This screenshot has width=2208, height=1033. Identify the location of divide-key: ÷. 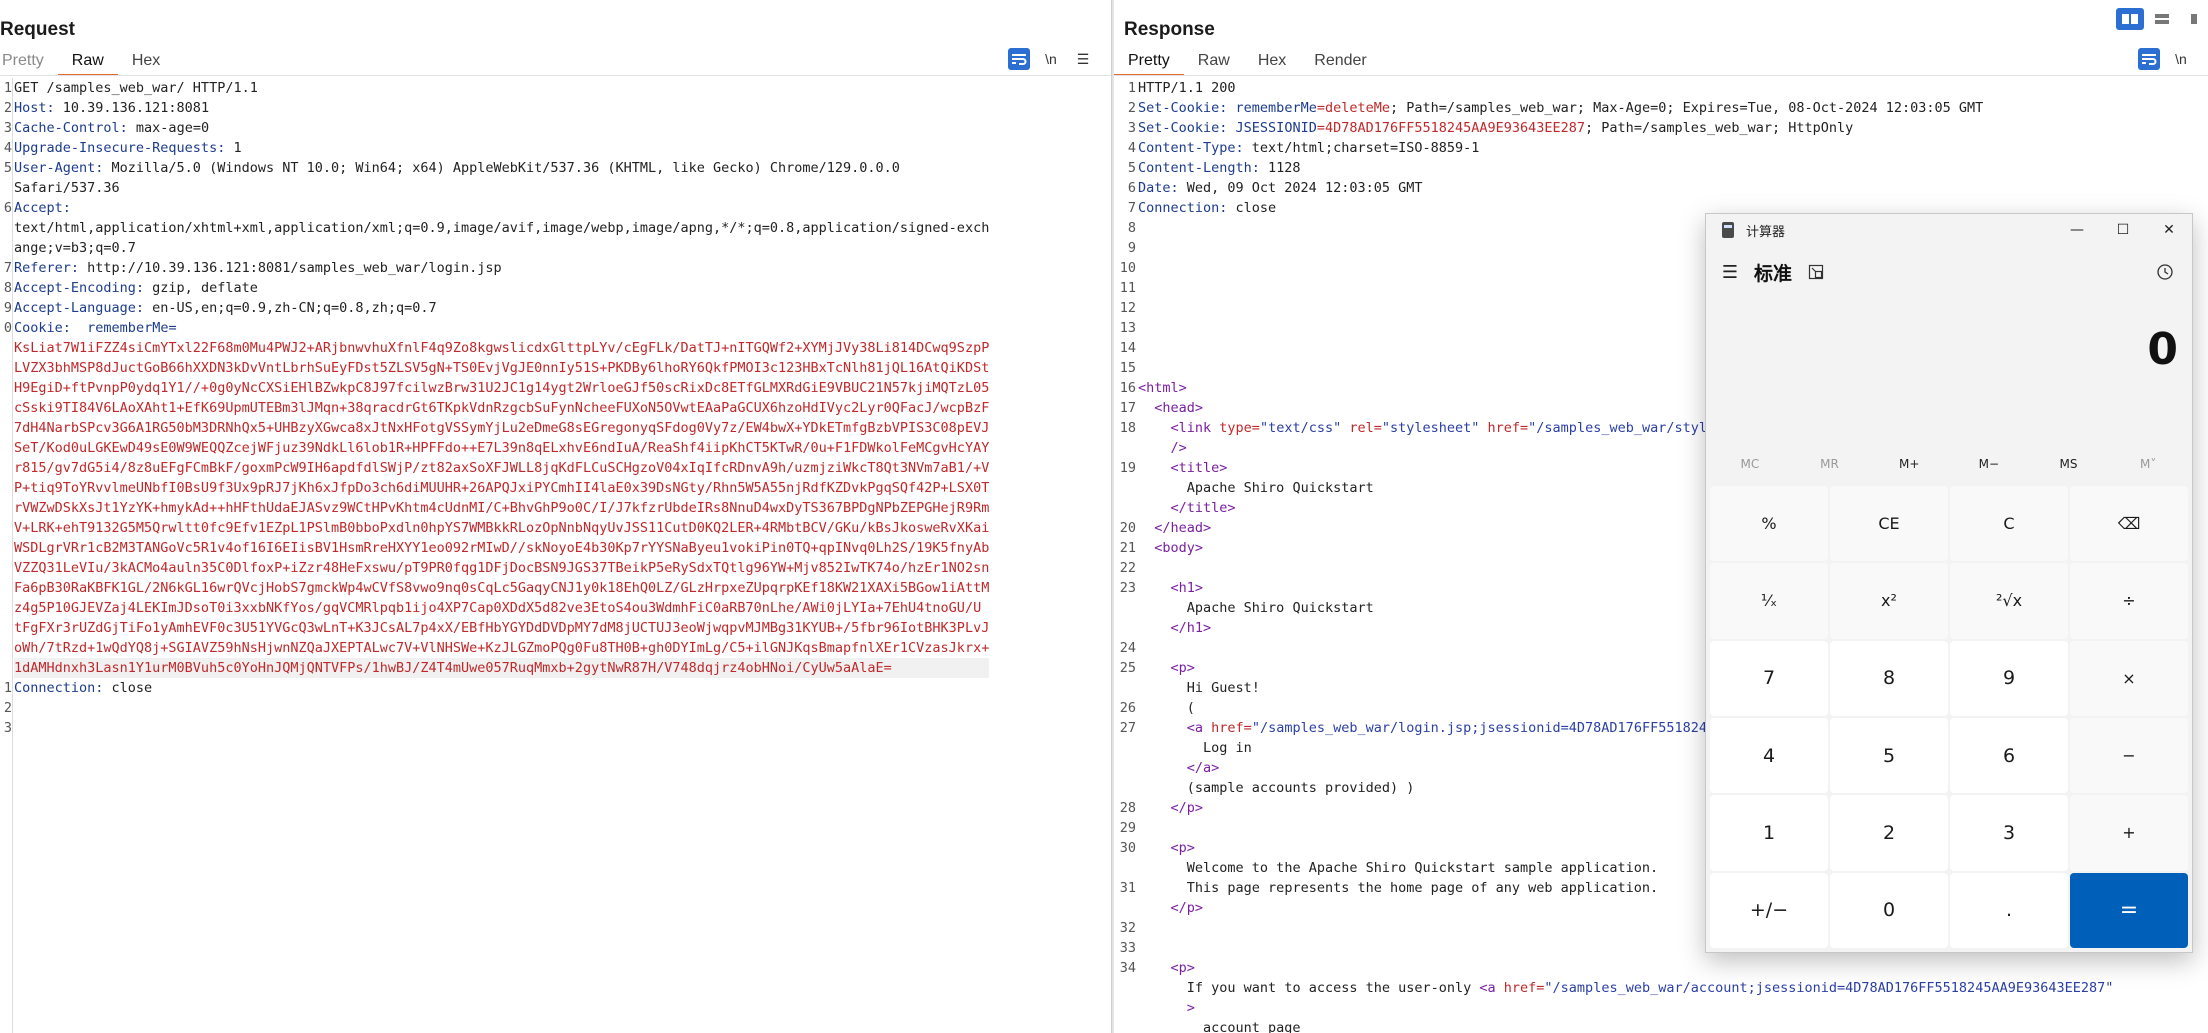
(2129, 601).